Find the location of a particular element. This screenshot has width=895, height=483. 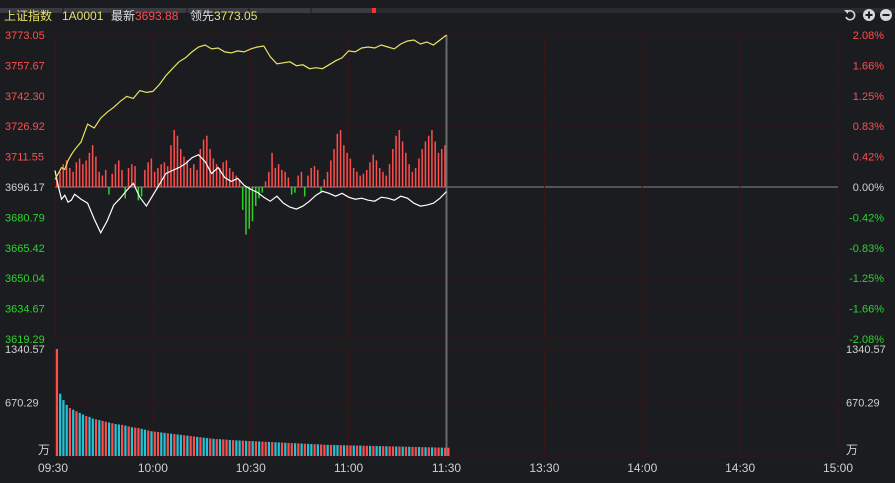

time-label: 15:00 is located at coordinates (838, 468).